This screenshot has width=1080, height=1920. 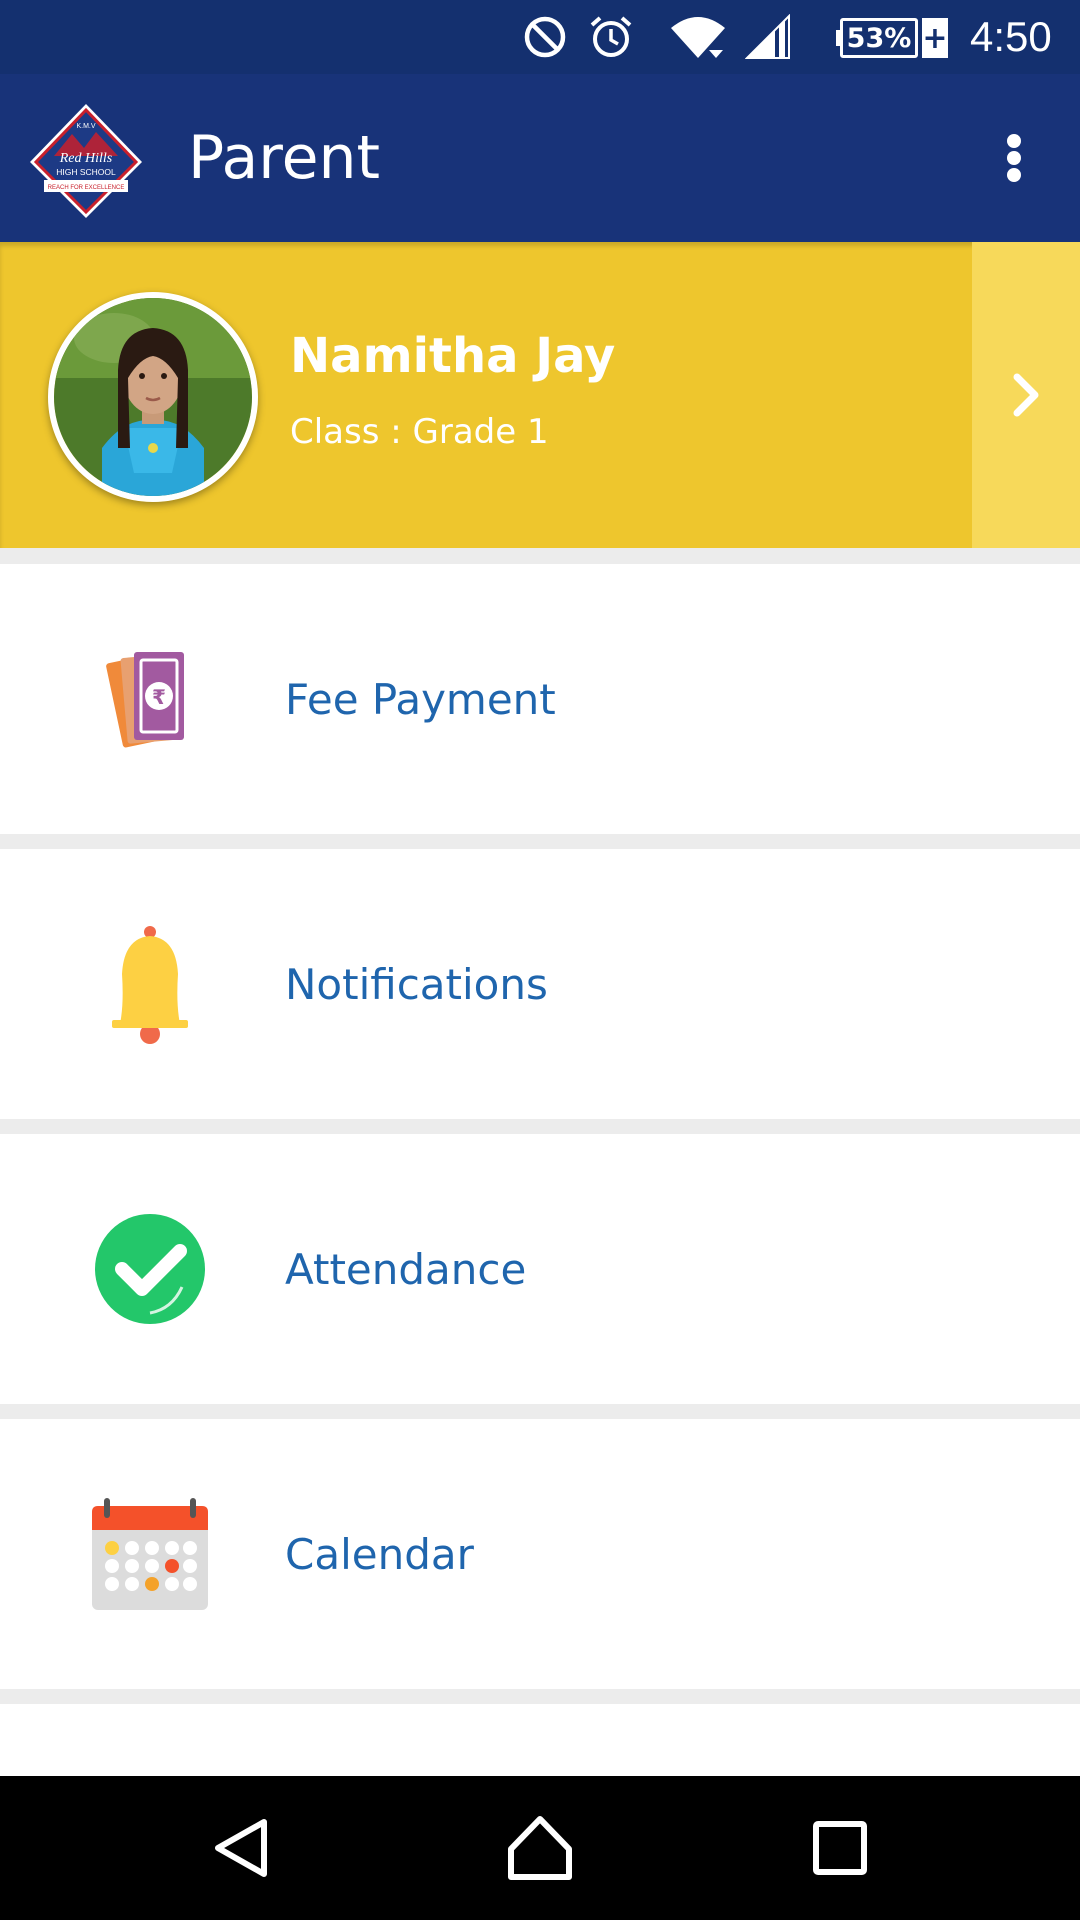 I want to click on clock: 4:50, so click(x=1011, y=36).